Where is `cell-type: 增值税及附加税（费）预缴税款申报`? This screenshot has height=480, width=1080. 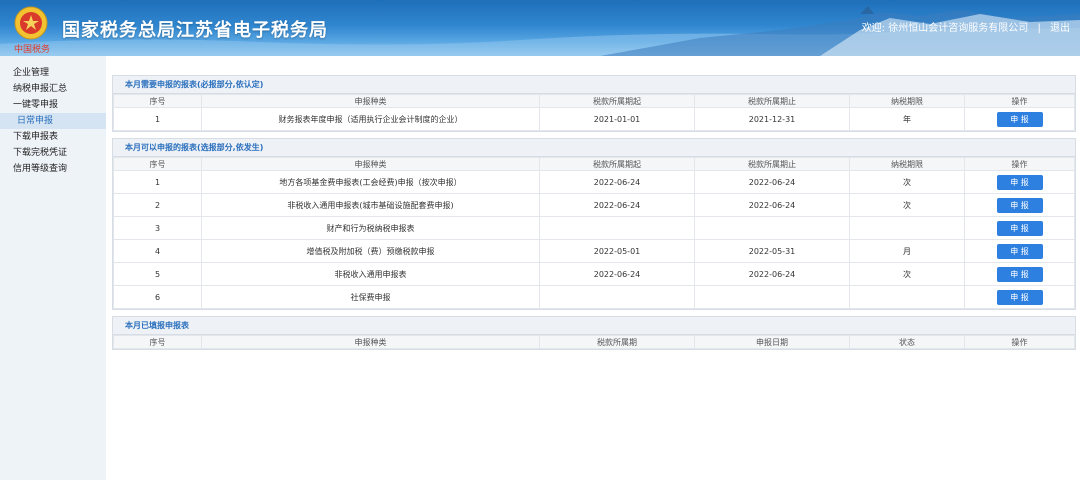 cell-type: 增值税及附加税（费）预缴税款申报 is located at coordinates (370, 251).